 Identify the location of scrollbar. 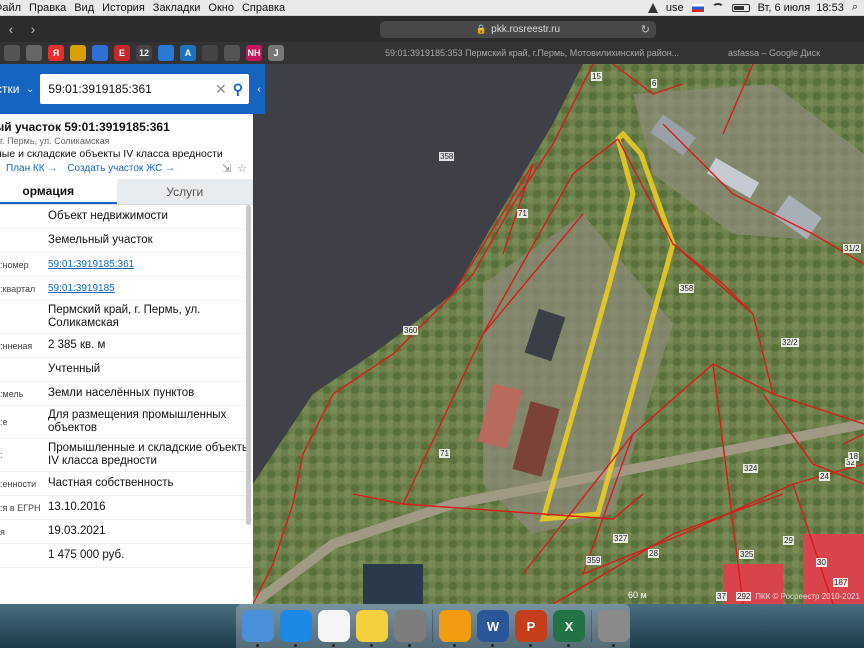
(248, 365).